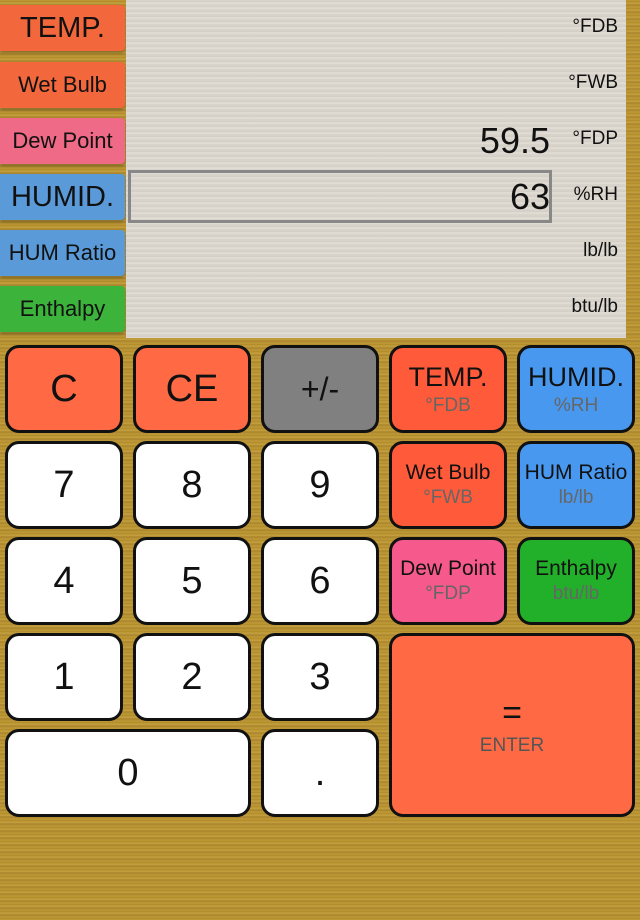 Image resolution: width=640 pixels, height=920 pixels. What do you see at coordinates (64, 677) in the screenshot?
I see `digit-1-button: 1` at bounding box center [64, 677].